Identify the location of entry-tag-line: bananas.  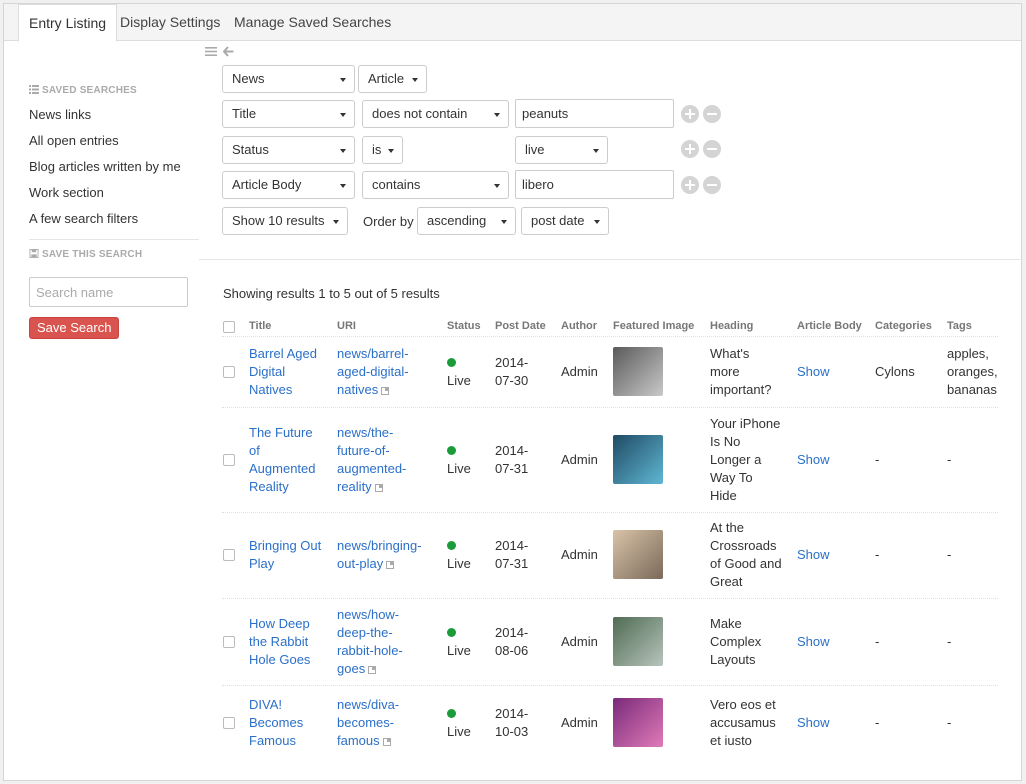
(972, 389).